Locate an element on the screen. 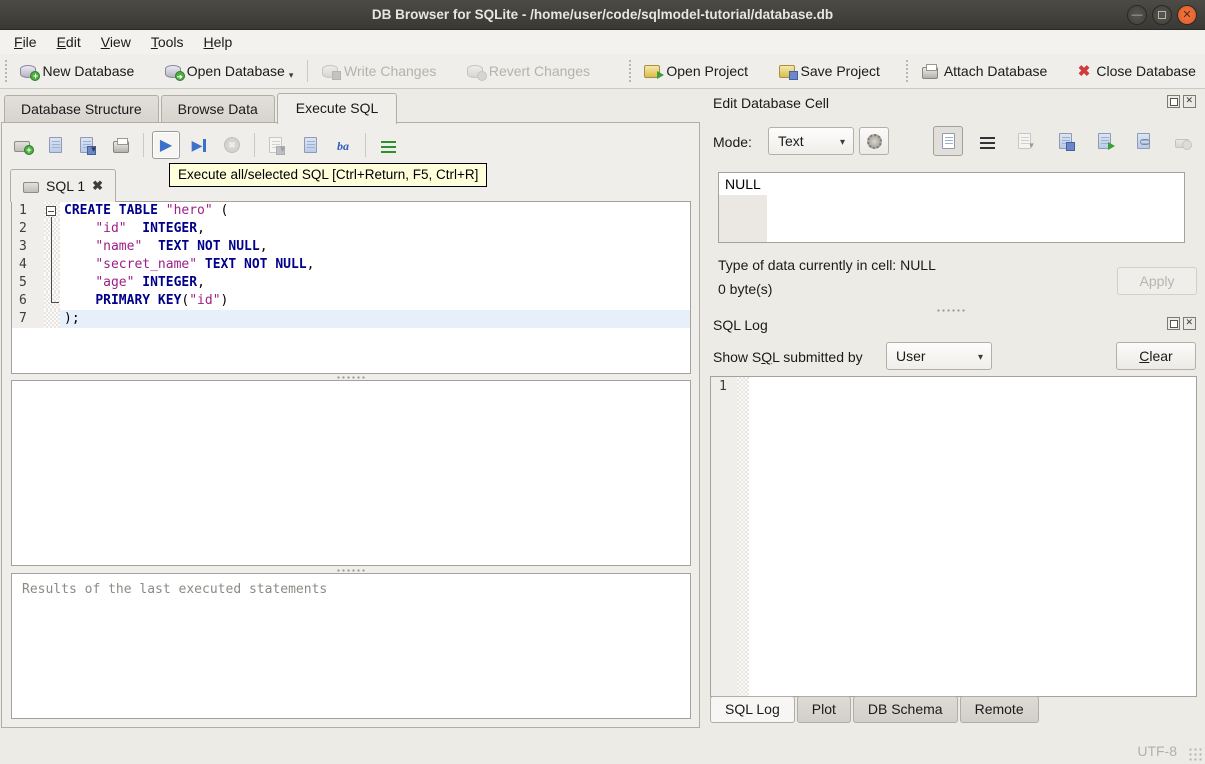  editor-line: 2 "id" INTEGER, is located at coordinates (351, 229).